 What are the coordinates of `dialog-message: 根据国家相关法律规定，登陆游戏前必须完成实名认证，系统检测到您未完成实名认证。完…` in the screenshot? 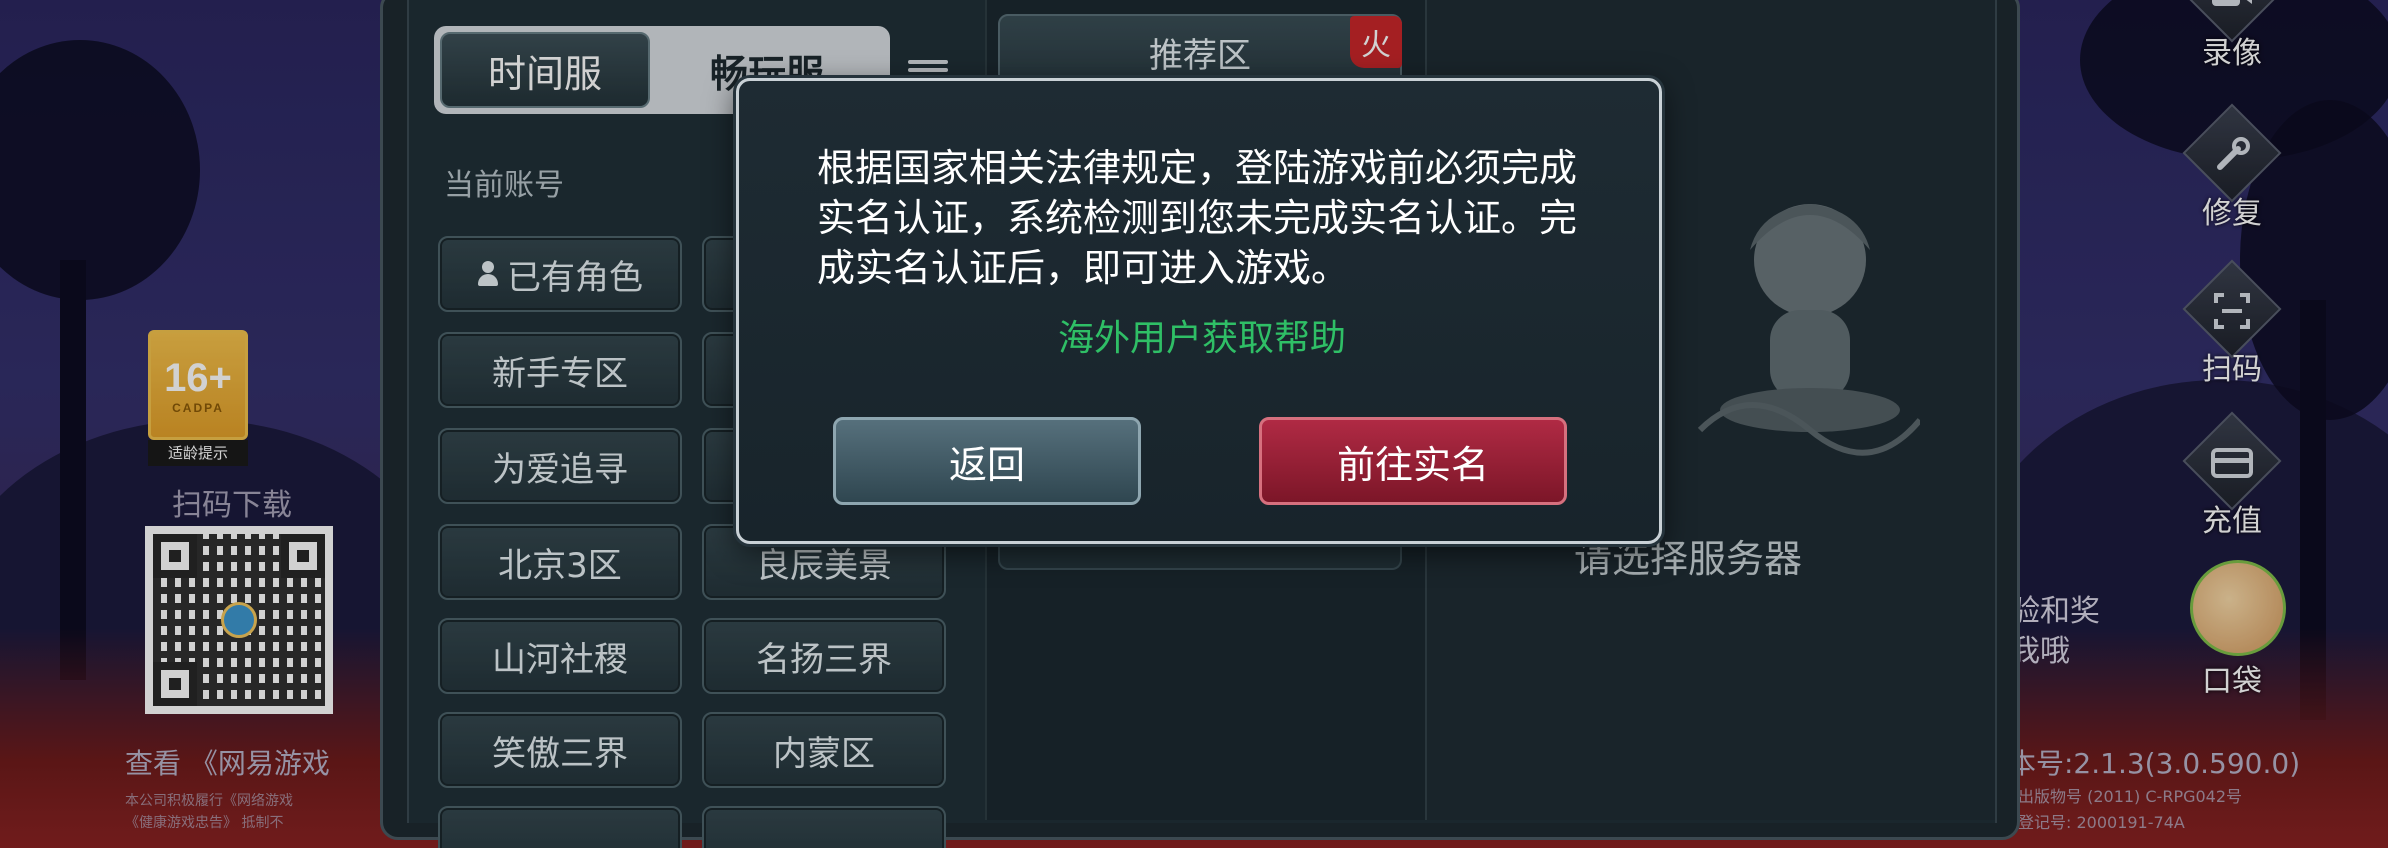 It's located at (1197, 218).